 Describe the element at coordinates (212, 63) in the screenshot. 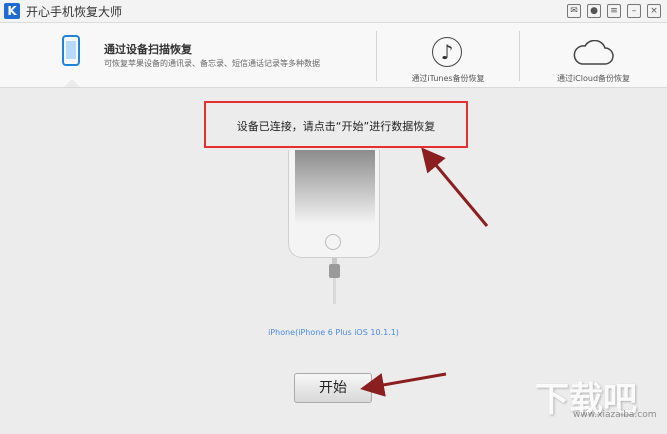

I see `tab-device-scan-desc: 可恢复苹果设备的通讯录、备忘录、短信通话记录等多种数据` at that location.